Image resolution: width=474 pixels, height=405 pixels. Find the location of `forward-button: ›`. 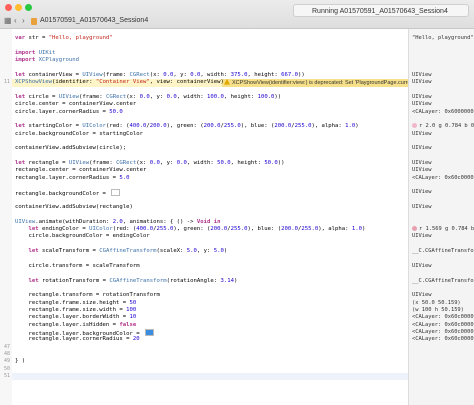

forward-button: › is located at coordinates (23, 20).